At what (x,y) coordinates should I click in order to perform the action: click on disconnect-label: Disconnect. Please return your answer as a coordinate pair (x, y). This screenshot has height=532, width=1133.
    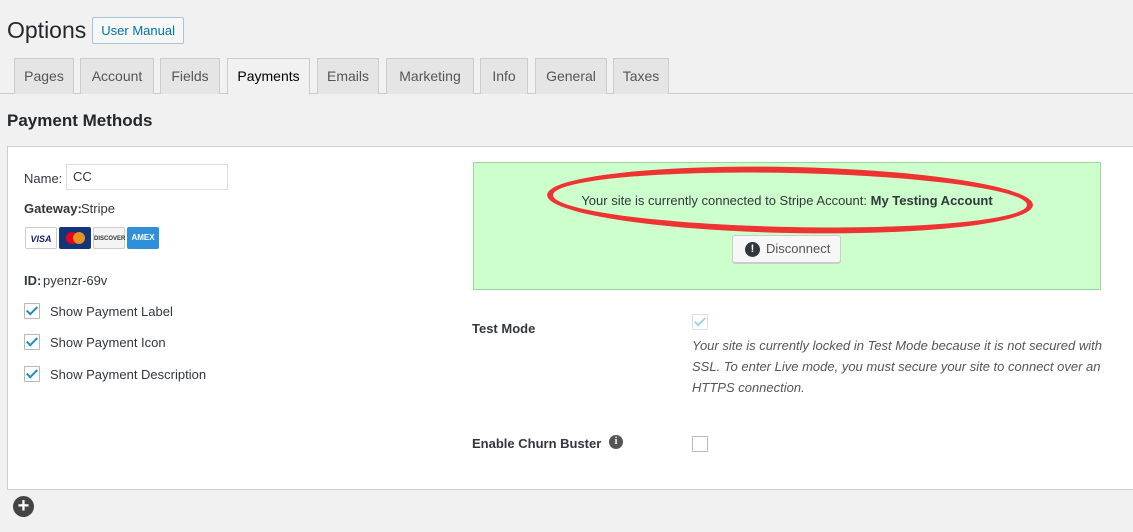
    Looking at the image, I should click on (798, 248).